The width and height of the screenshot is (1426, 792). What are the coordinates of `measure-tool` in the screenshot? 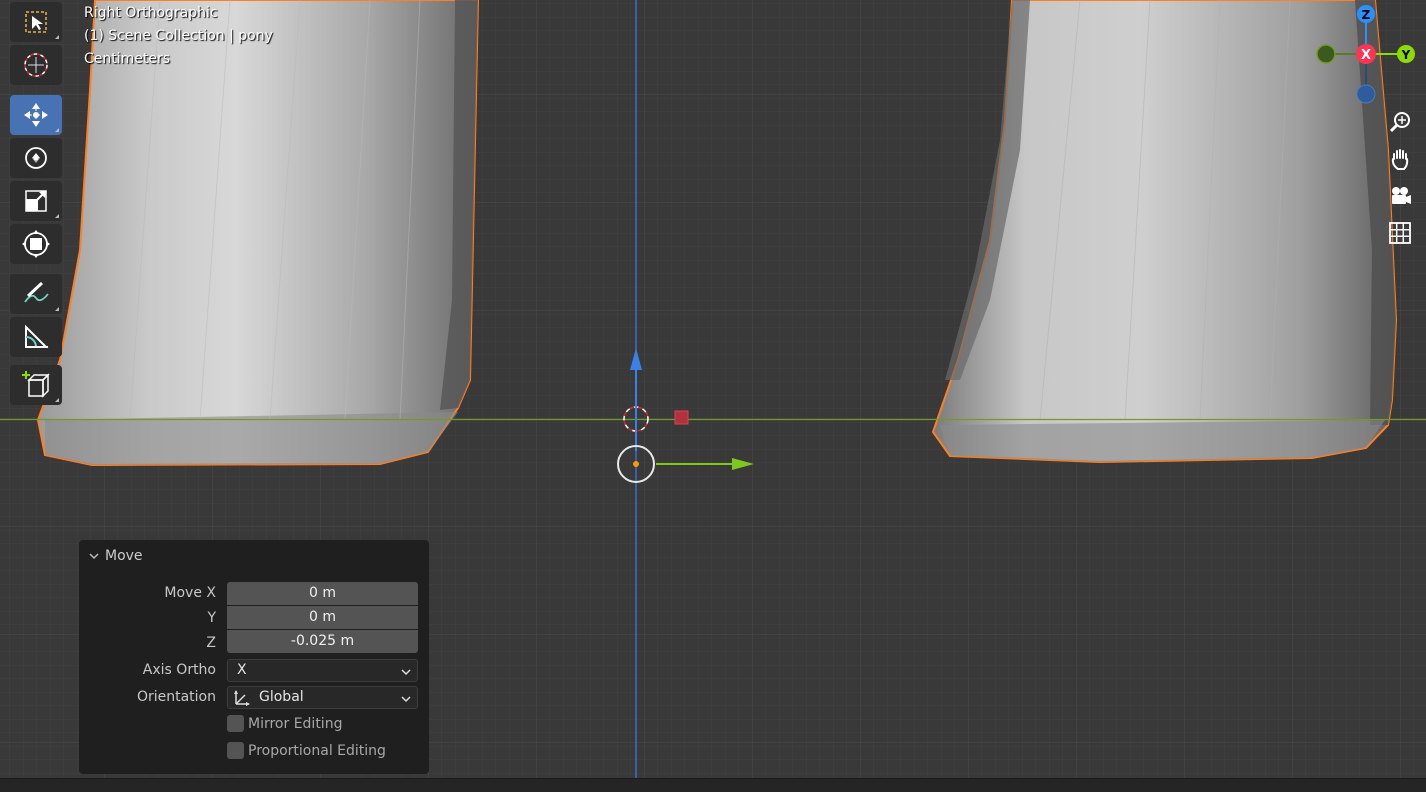 It's located at (36, 337).